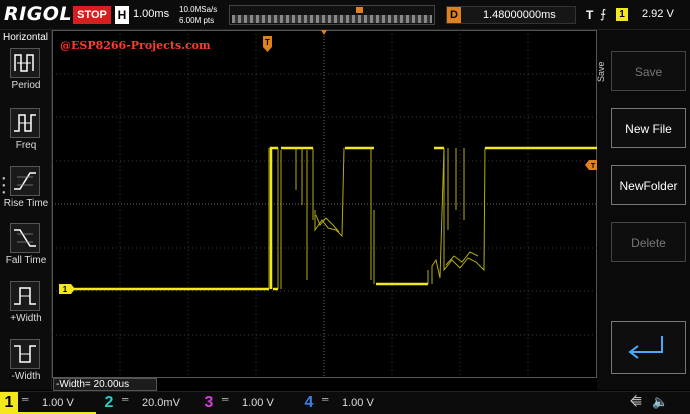 The width and height of the screenshot is (690, 414). I want to click on channel-1-status: 1 ═ 1.00 V, so click(48, 403).